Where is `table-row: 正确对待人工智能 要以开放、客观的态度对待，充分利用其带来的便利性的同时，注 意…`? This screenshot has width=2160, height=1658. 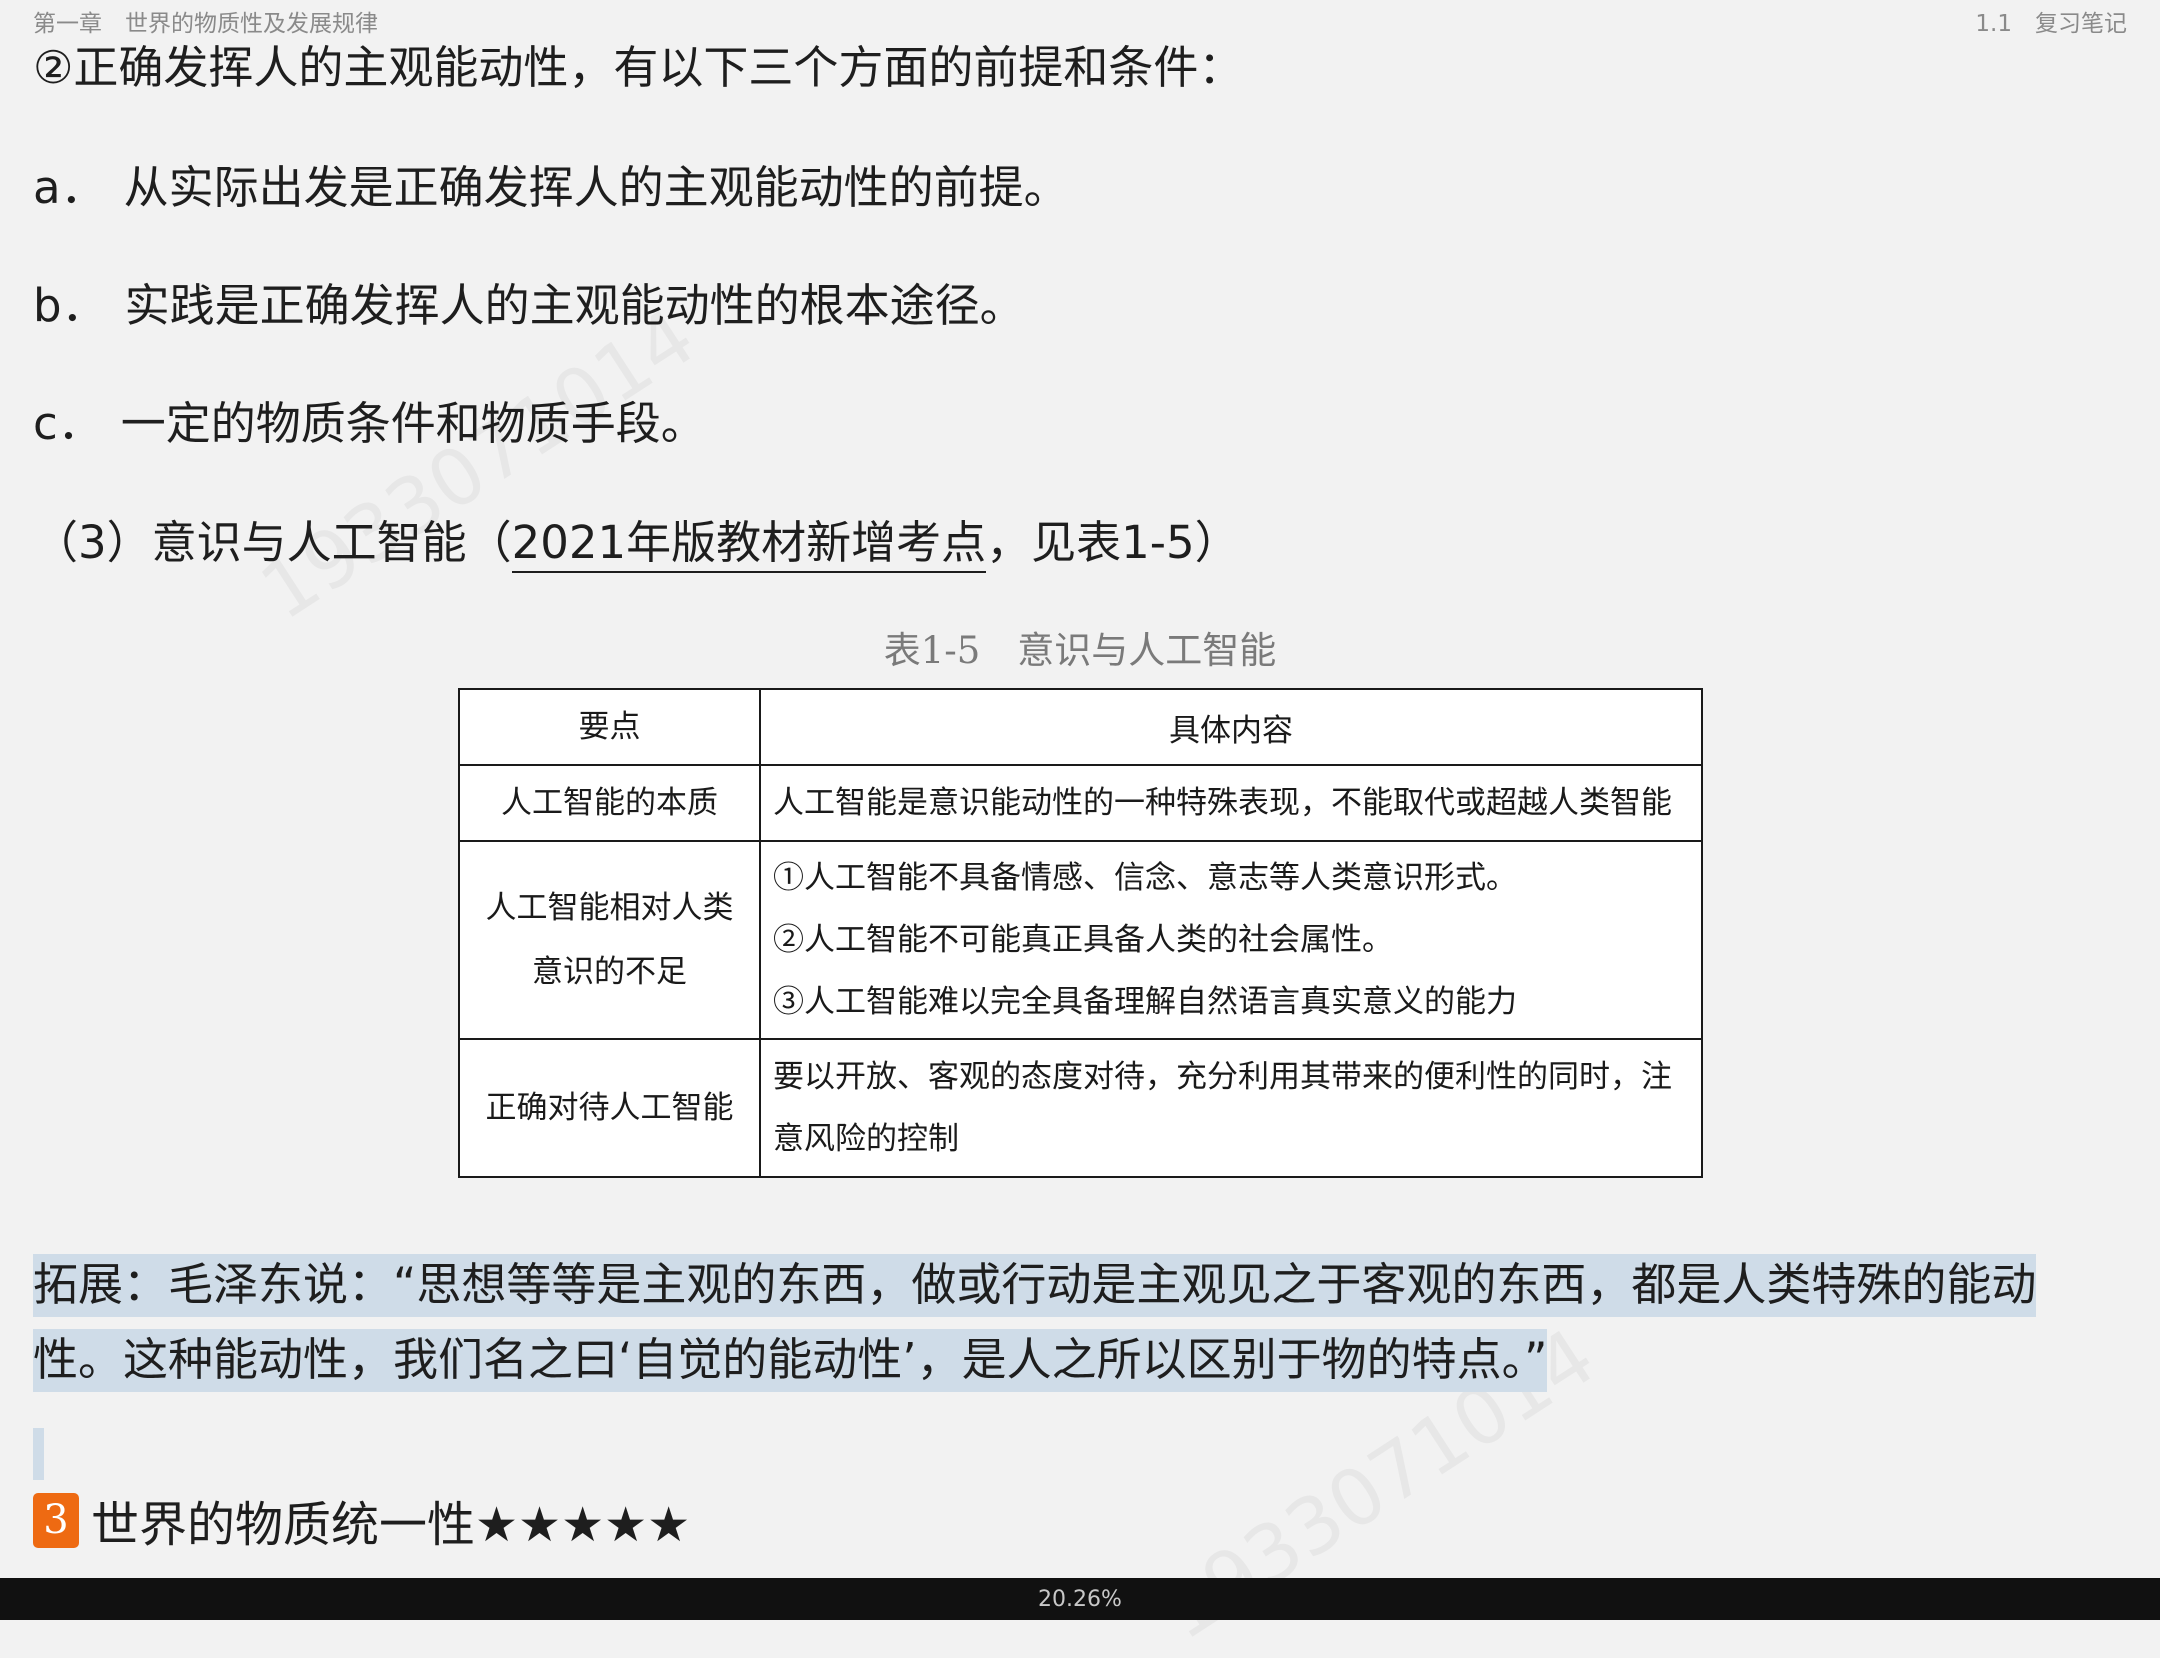
table-row: 正确对待人工智能 要以开放、客观的态度对待，充分利用其带来的便利性的同时，注 意… is located at coordinates (1080, 1108).